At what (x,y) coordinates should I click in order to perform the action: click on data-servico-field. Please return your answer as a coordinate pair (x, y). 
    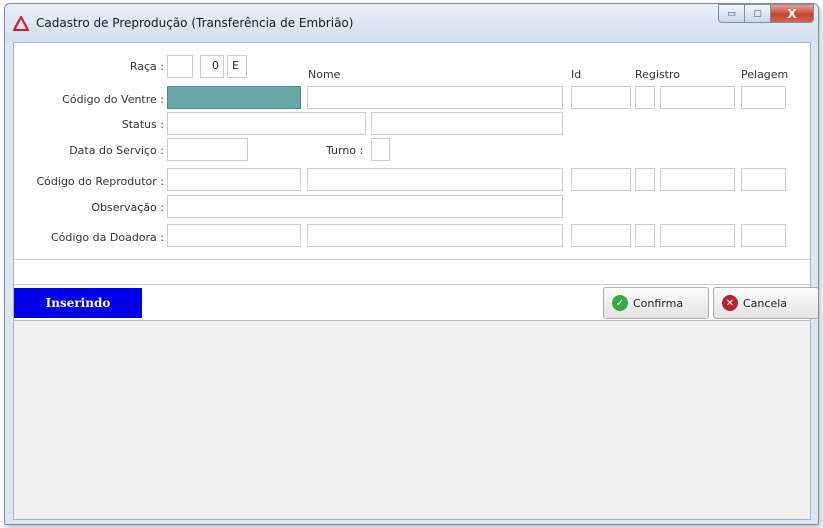
    Looking at the image, I should click on (207, 149).